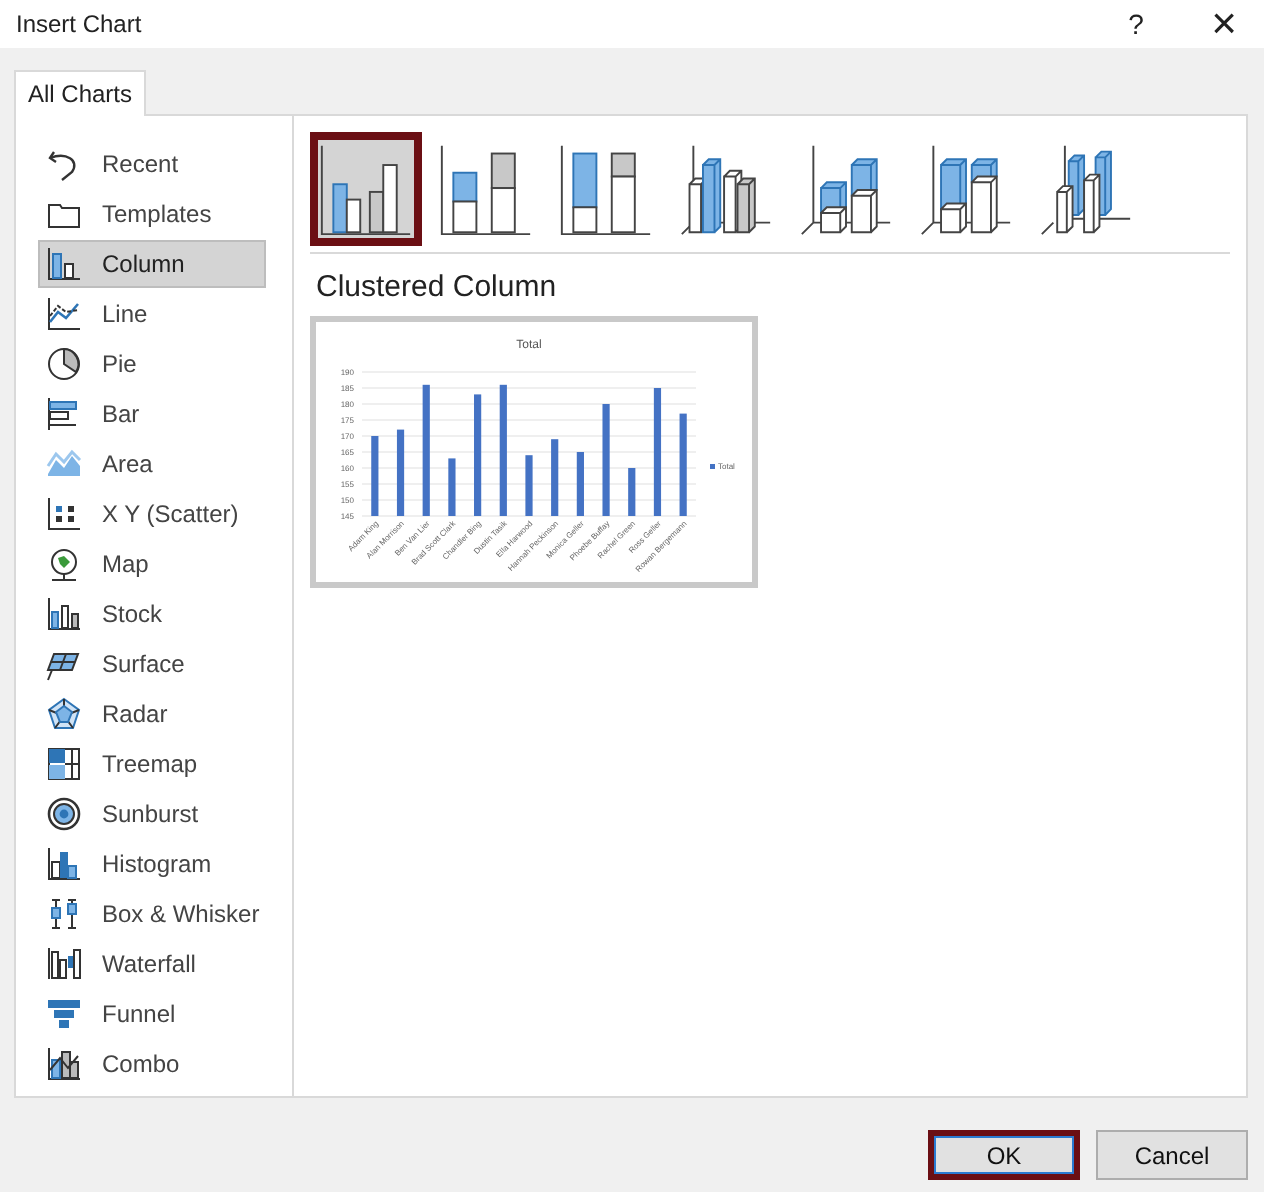 The height and width of the screenshot is (1192, 1264). What do you see at coordinates (64, 414) in the screenshot?
I see `bar-chart-icon` at bounding box center [64, 414].